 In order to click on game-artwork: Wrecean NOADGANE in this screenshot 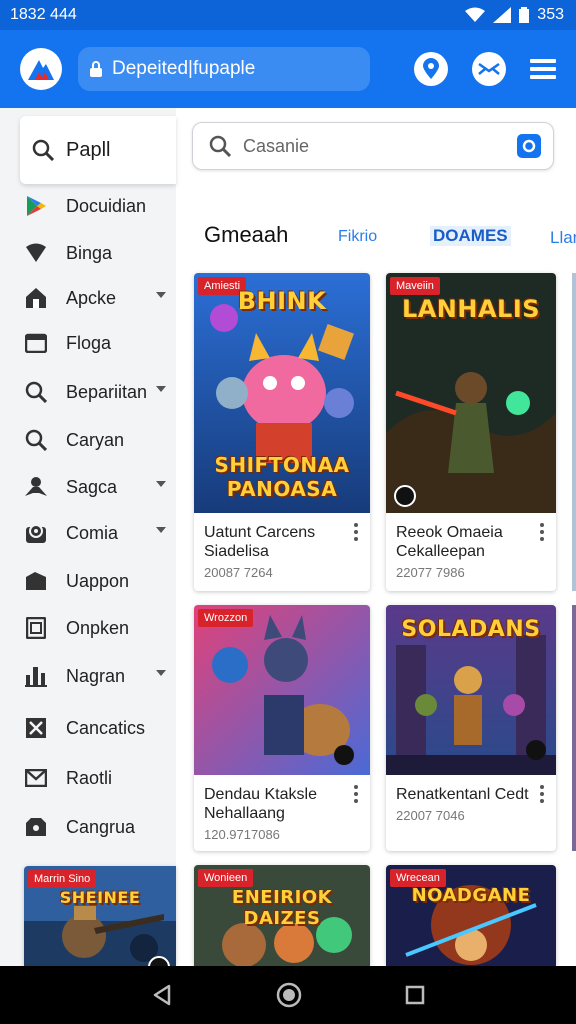, I will do `click(471, 915)`.